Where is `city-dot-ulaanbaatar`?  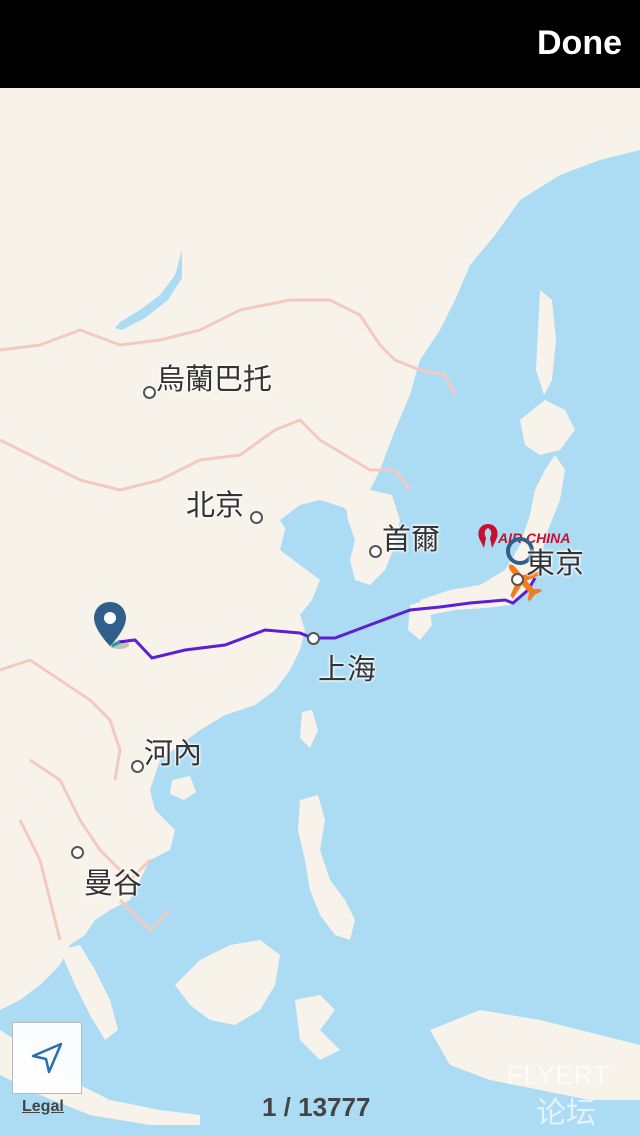
city-dot-ulaanbaatar is located at coordinates (149, 392).